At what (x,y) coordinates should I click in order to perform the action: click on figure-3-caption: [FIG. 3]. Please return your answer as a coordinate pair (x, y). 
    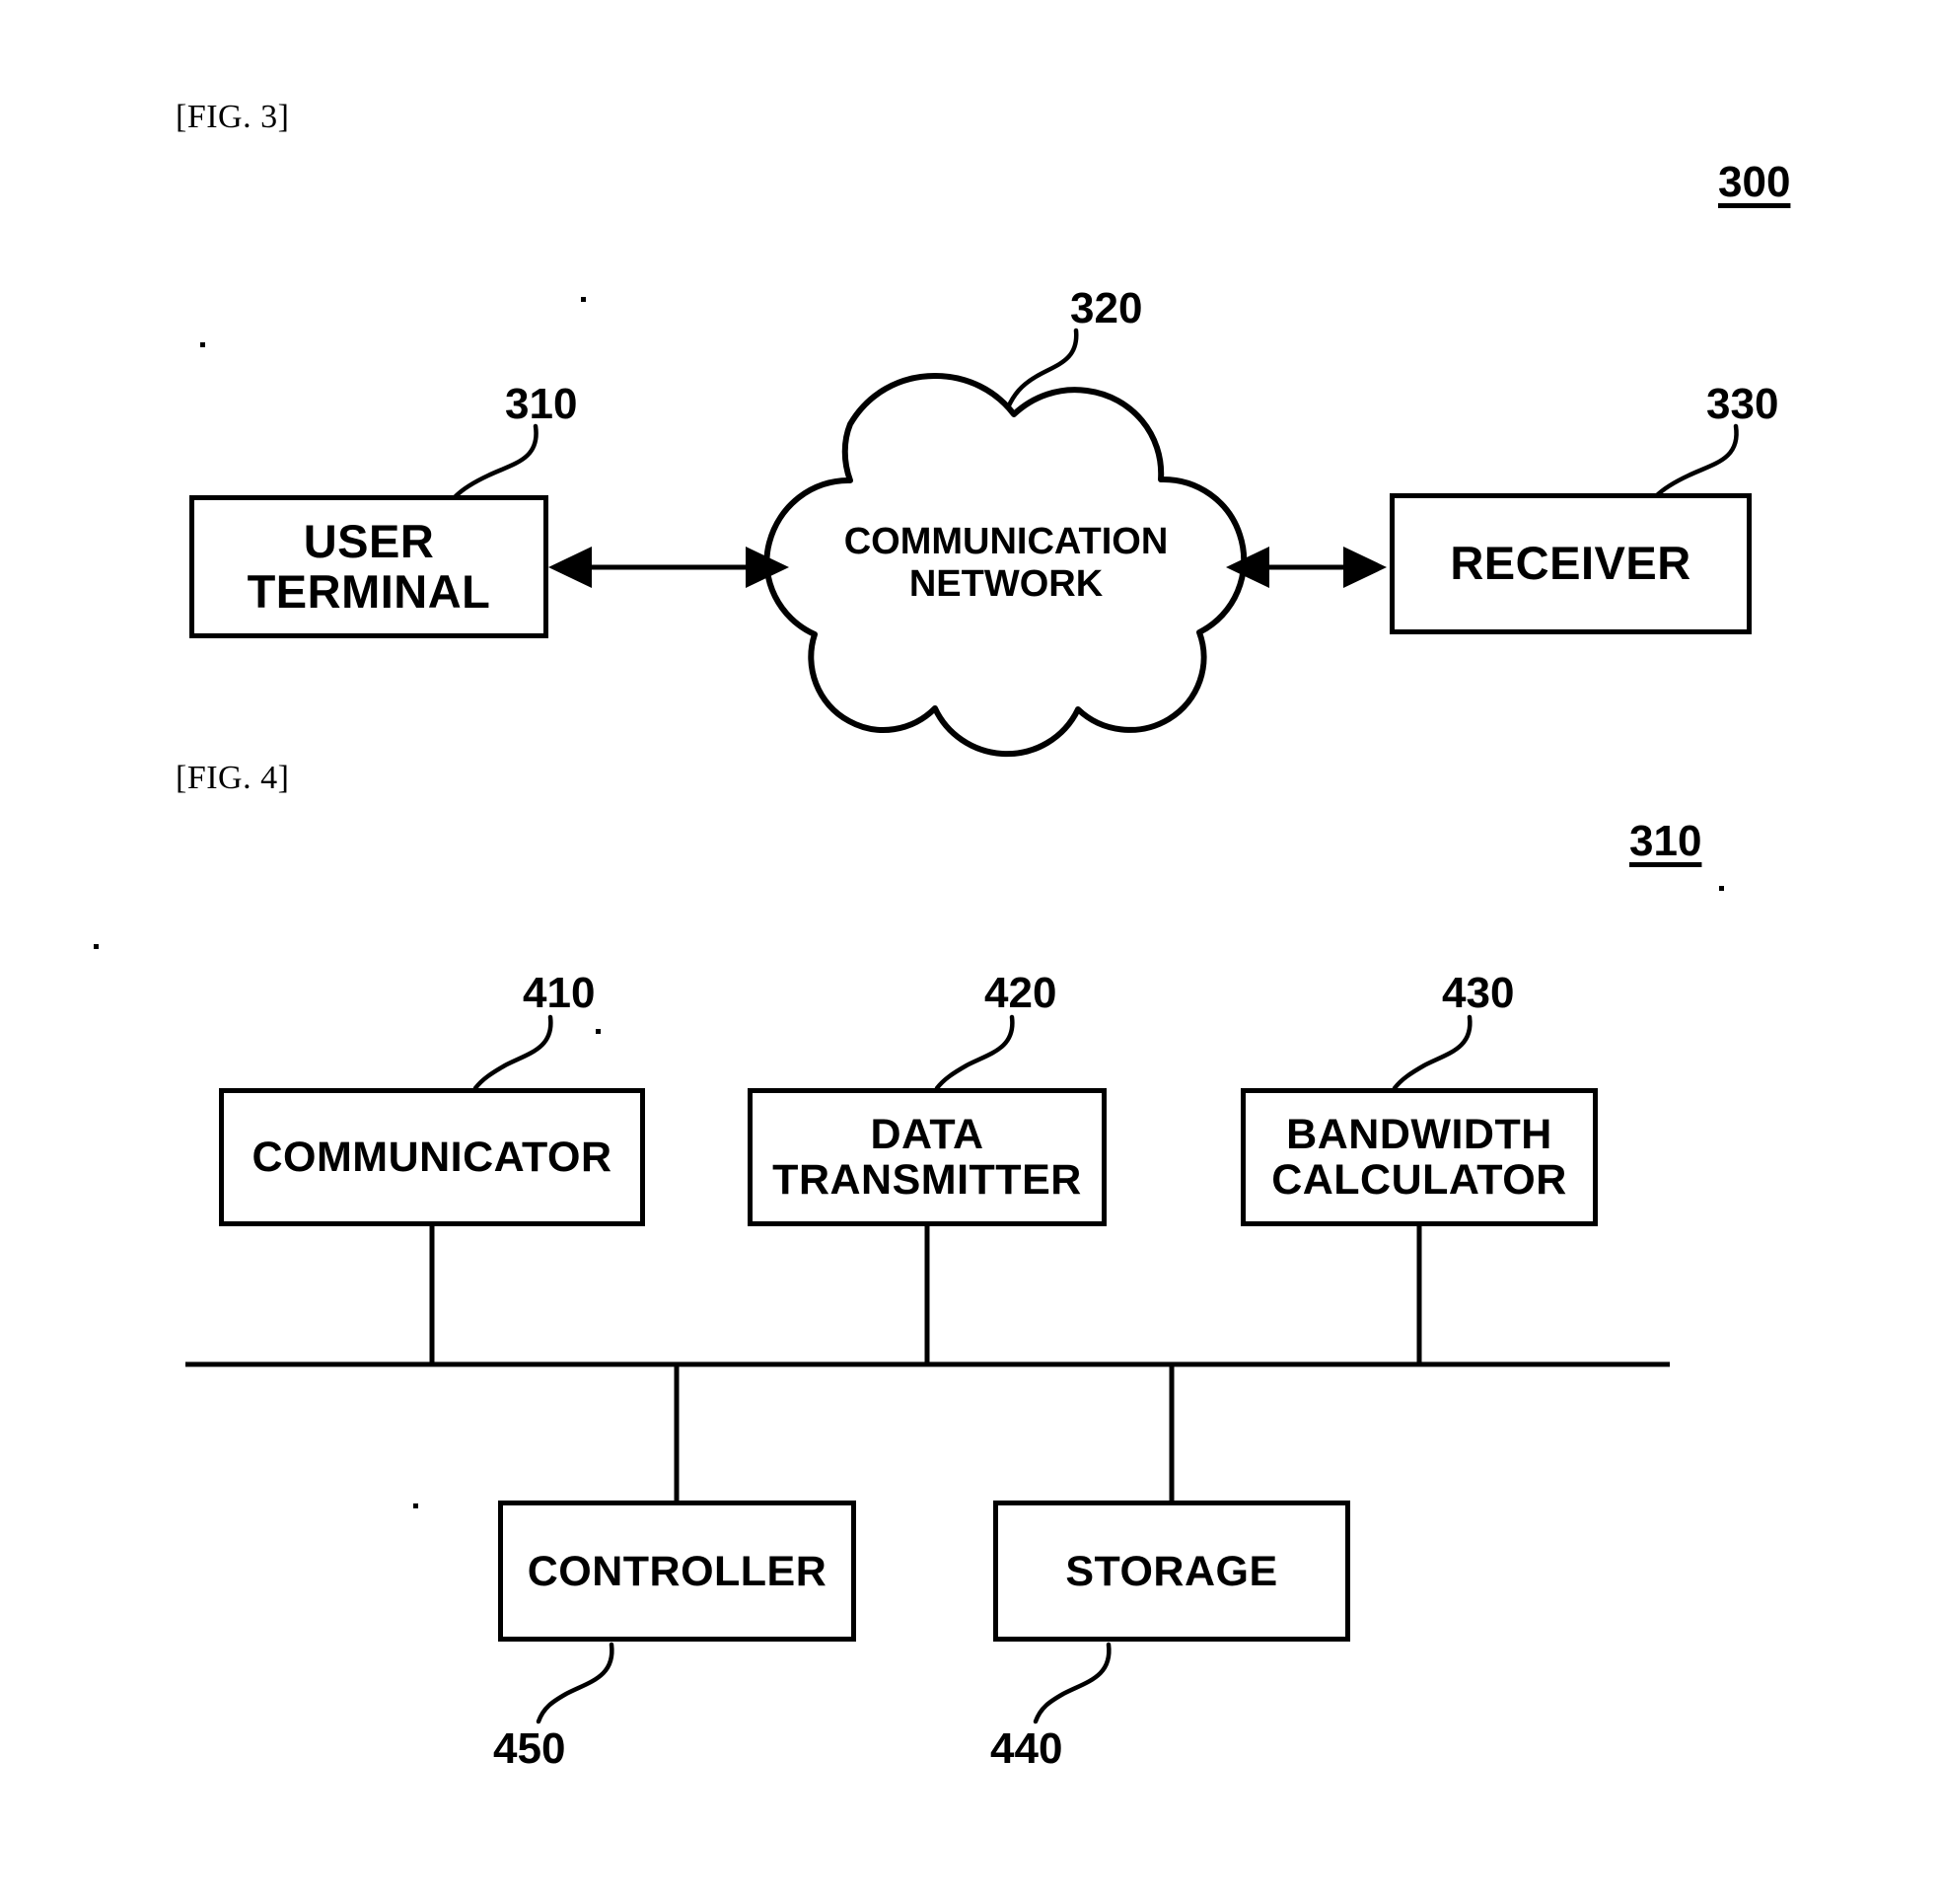
    Looking at the image, I should click on (233, 117).